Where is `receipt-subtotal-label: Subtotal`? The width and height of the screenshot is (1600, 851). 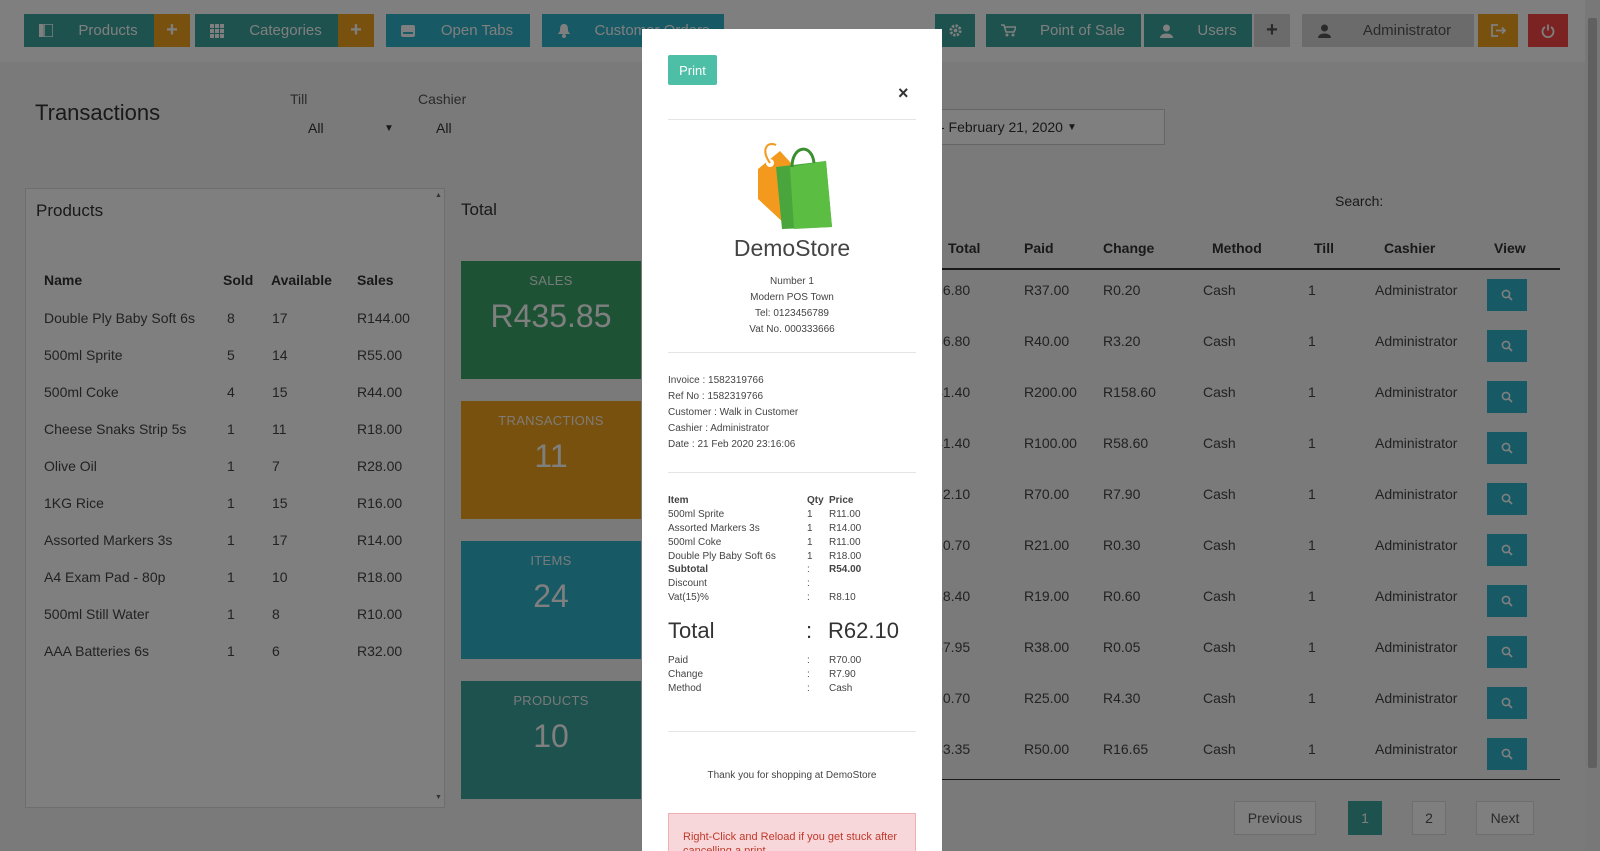 receipt-subtotal-label: Subtotal is located at coordinates (688, 569).